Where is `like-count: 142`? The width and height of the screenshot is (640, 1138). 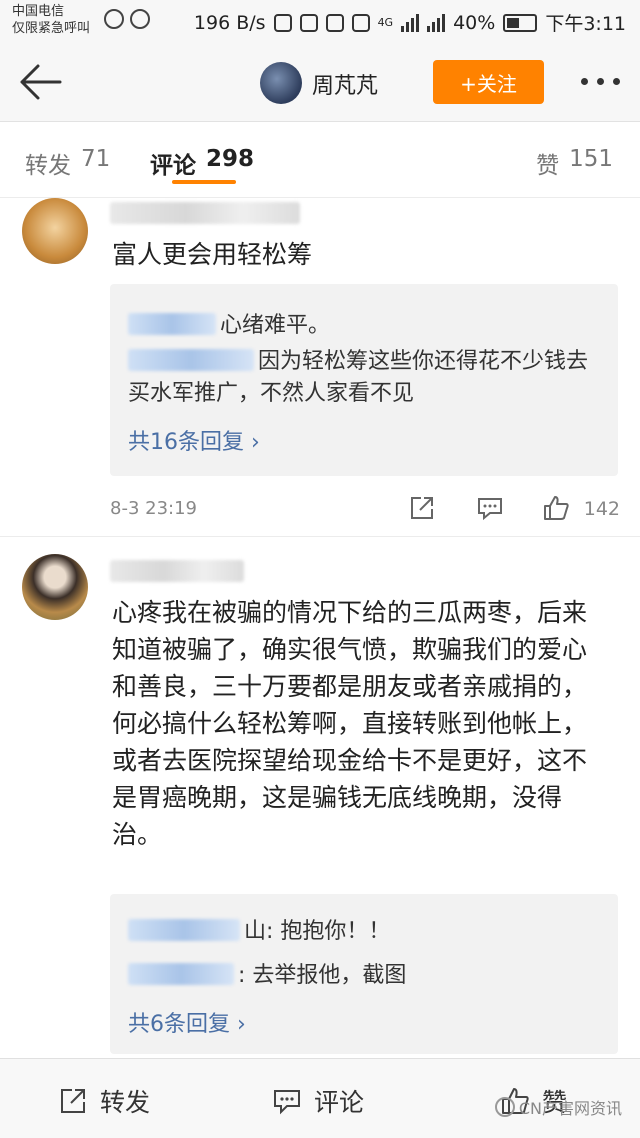
like-count: 142 is located at coordinates (601, 509).